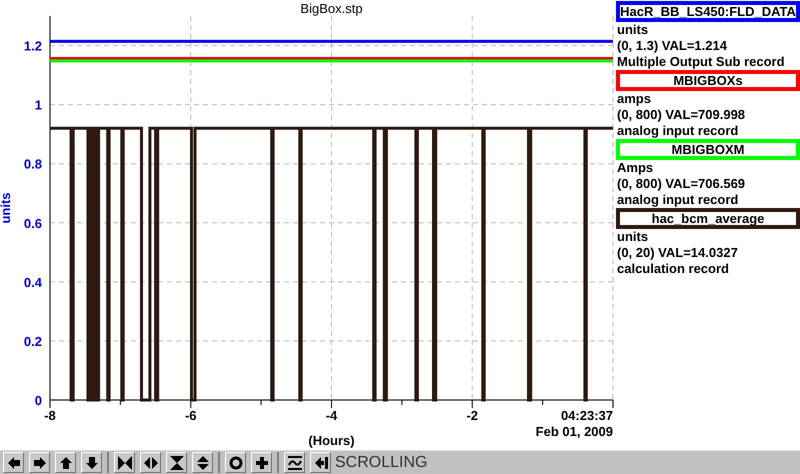 This screenshot has height=474, width=800. What do you see at coordinates (50, 415) in the screenshot?
I see `x-tick-label: -8` at bounding box center [50, 415].